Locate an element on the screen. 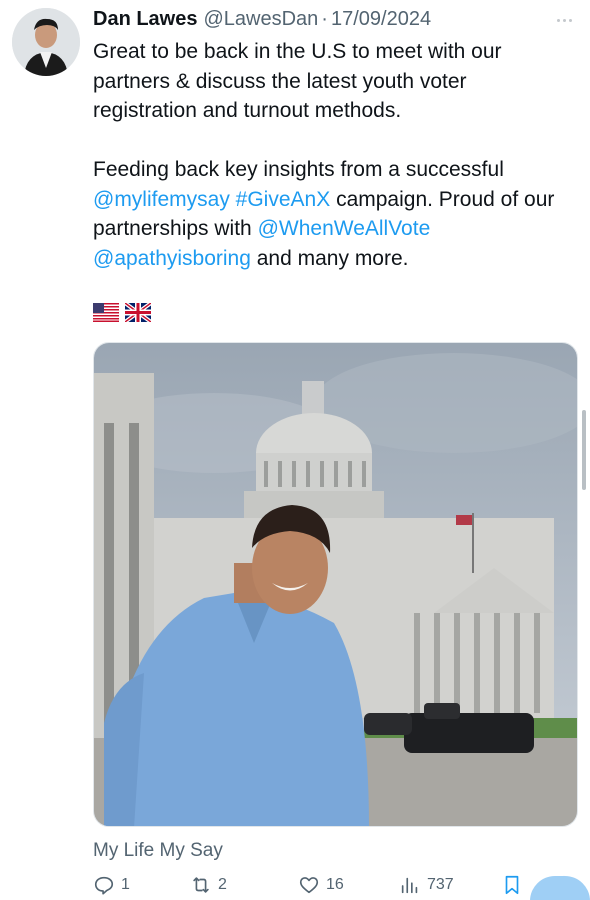 Image resolution: width=590 pixels, height=900 pixels. like-button: 16 is located at coordinates (321, 885).